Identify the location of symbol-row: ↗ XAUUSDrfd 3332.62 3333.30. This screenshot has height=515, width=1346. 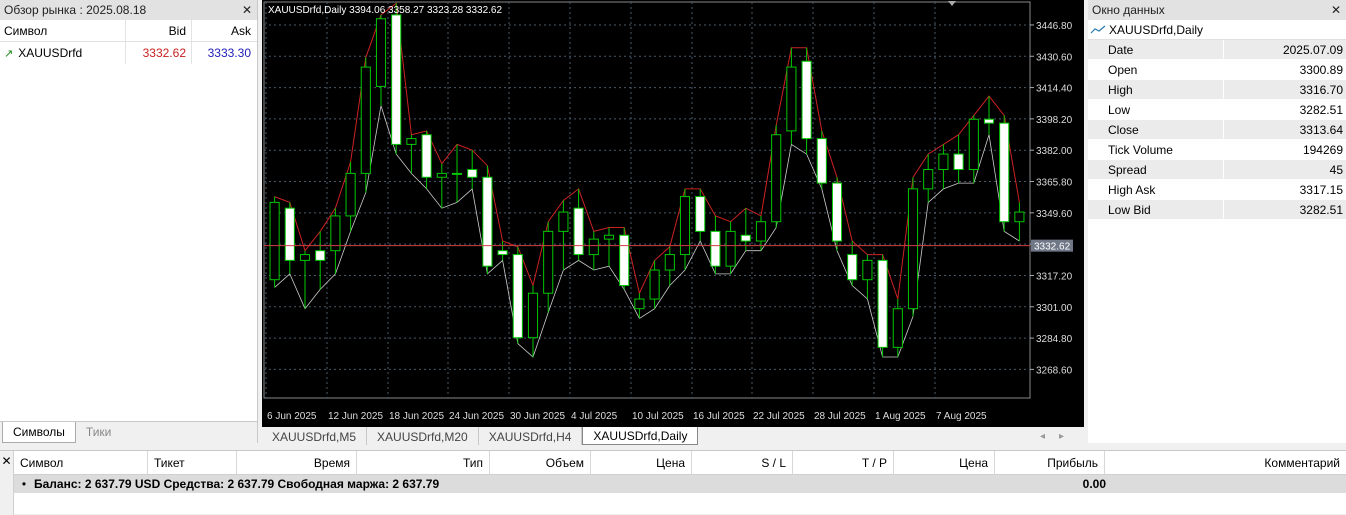
(128, 53).